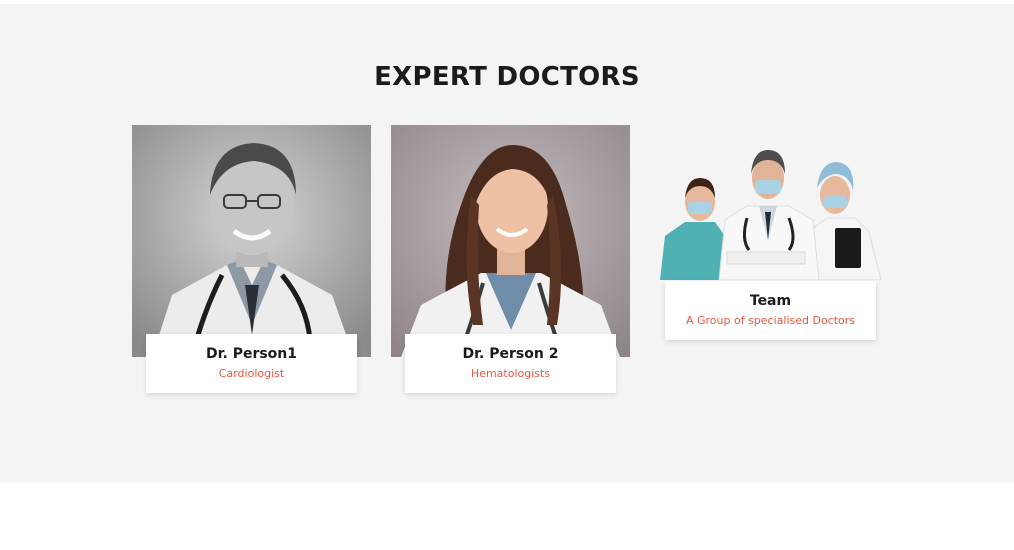 The height and width of the screenshot is (550, 1014). I want to click on doctor-card-1: Dr. Person1 Cardiologist, so click(251, 363).